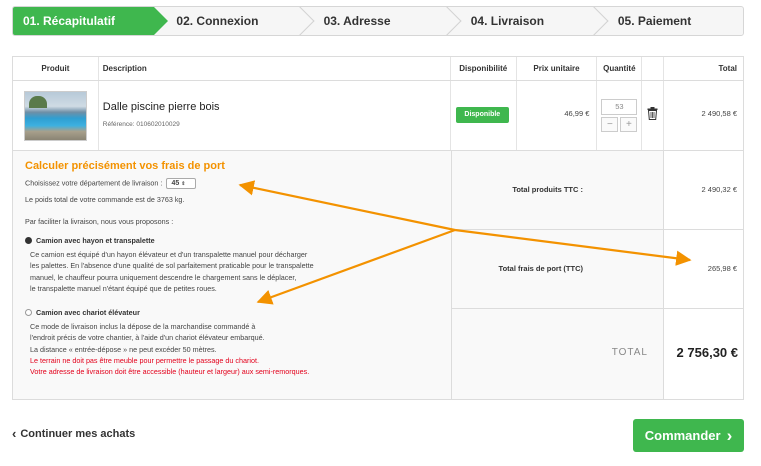 The width and height of the screenshot is (761, 466). I want to click on header-description: Description, so click(275, 68).